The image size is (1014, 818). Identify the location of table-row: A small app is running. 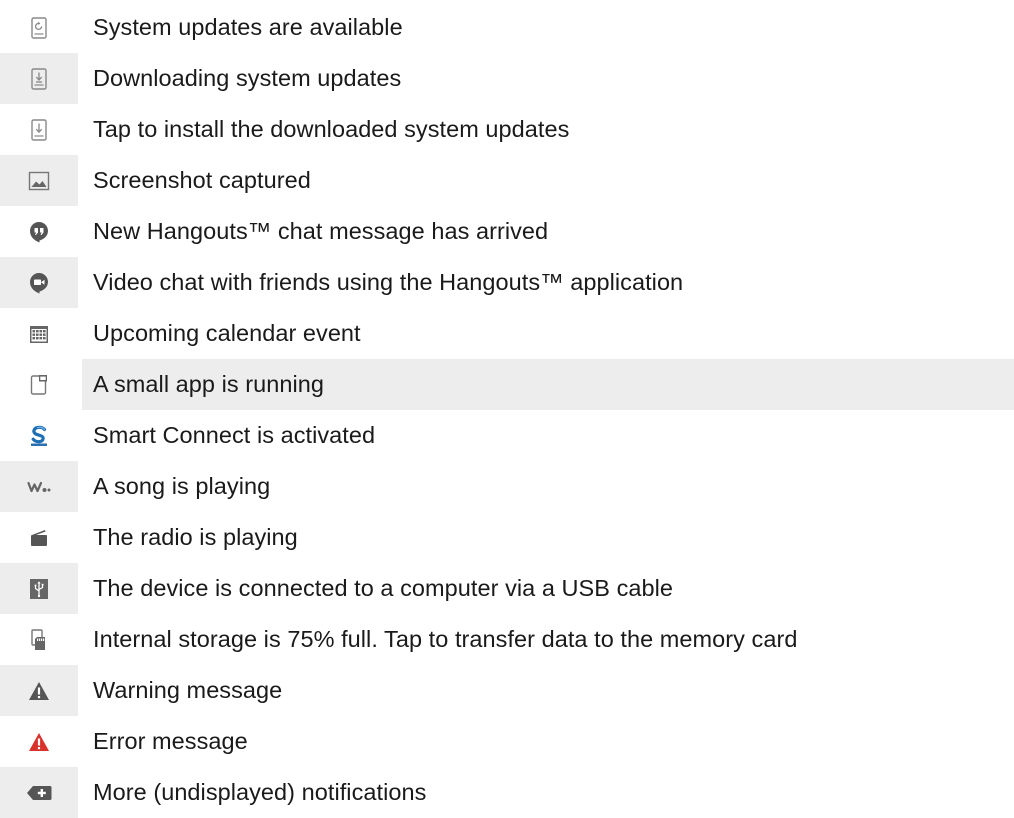
(507, 384).